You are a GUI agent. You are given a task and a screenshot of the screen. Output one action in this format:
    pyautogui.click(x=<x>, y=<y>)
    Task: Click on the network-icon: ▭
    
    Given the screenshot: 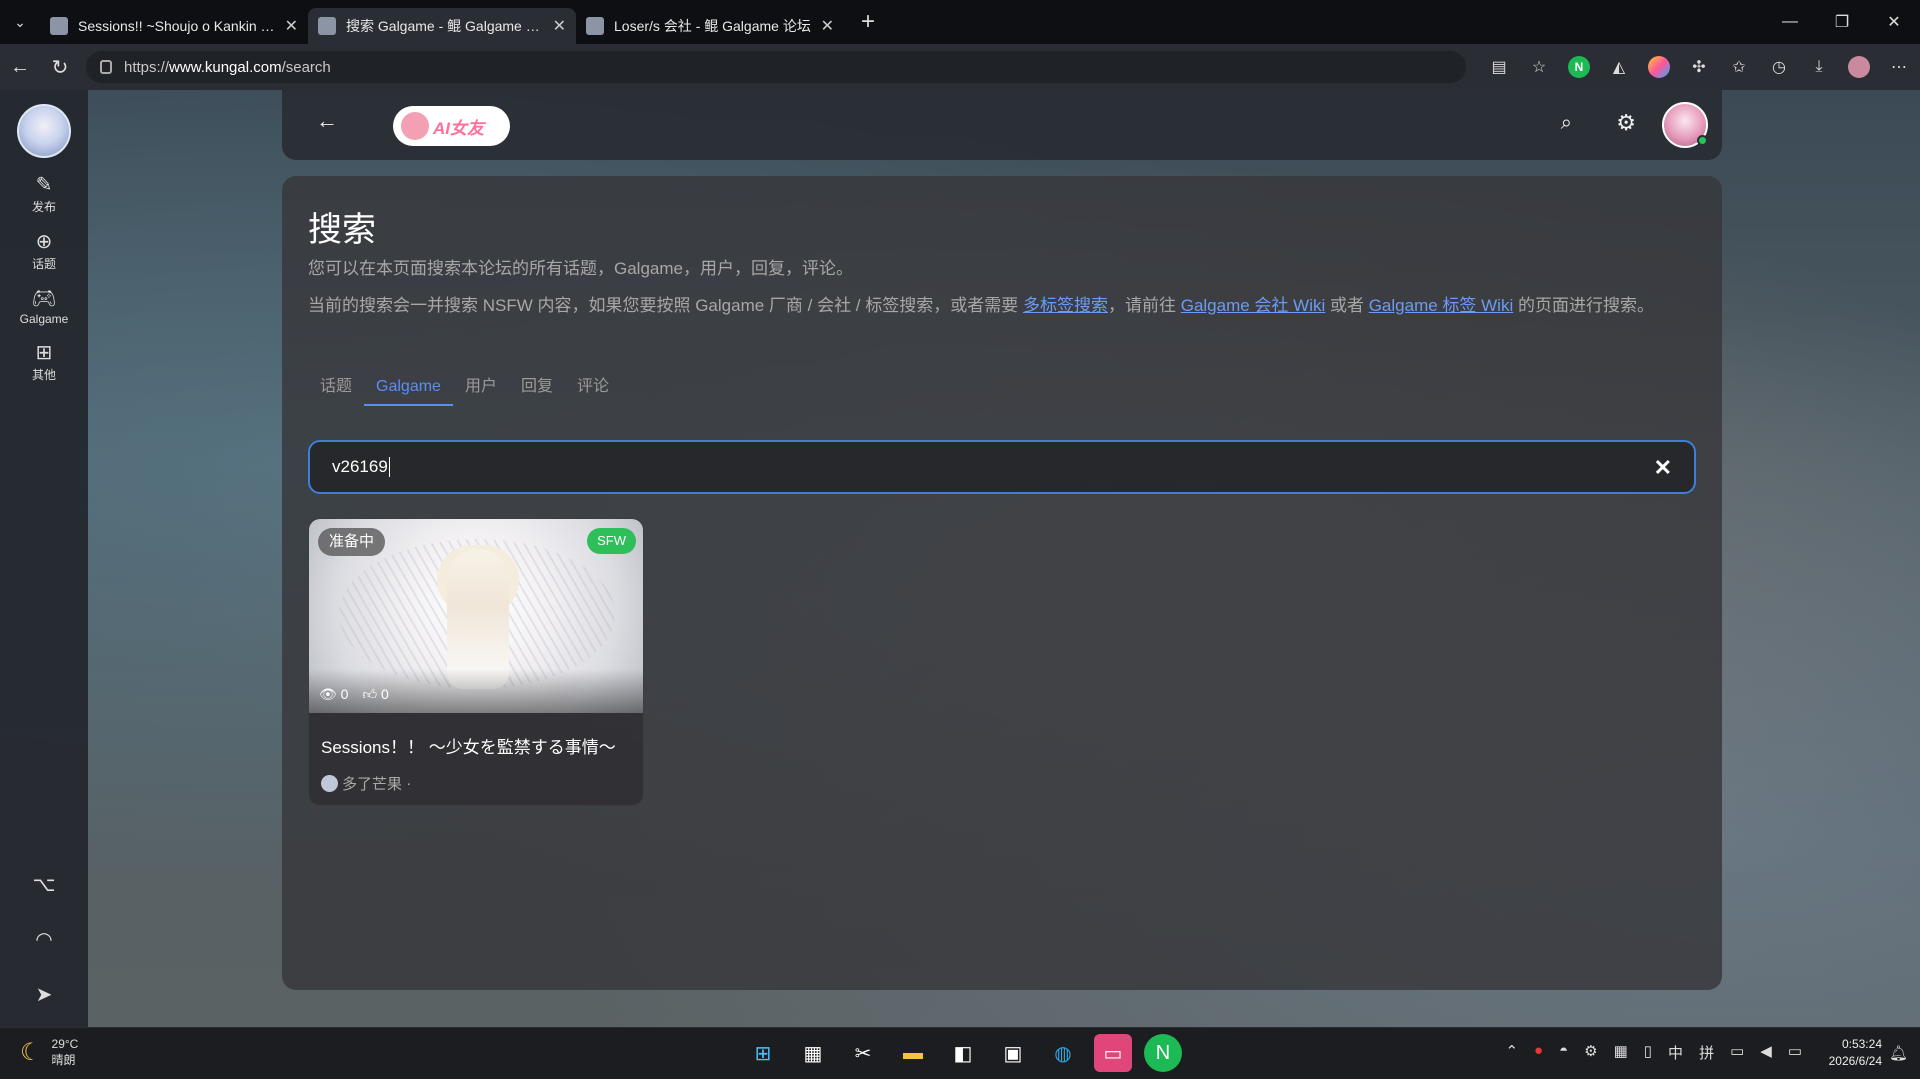 What is the action you would take?
    pyautogui.click(x=1737, y=1052)
    